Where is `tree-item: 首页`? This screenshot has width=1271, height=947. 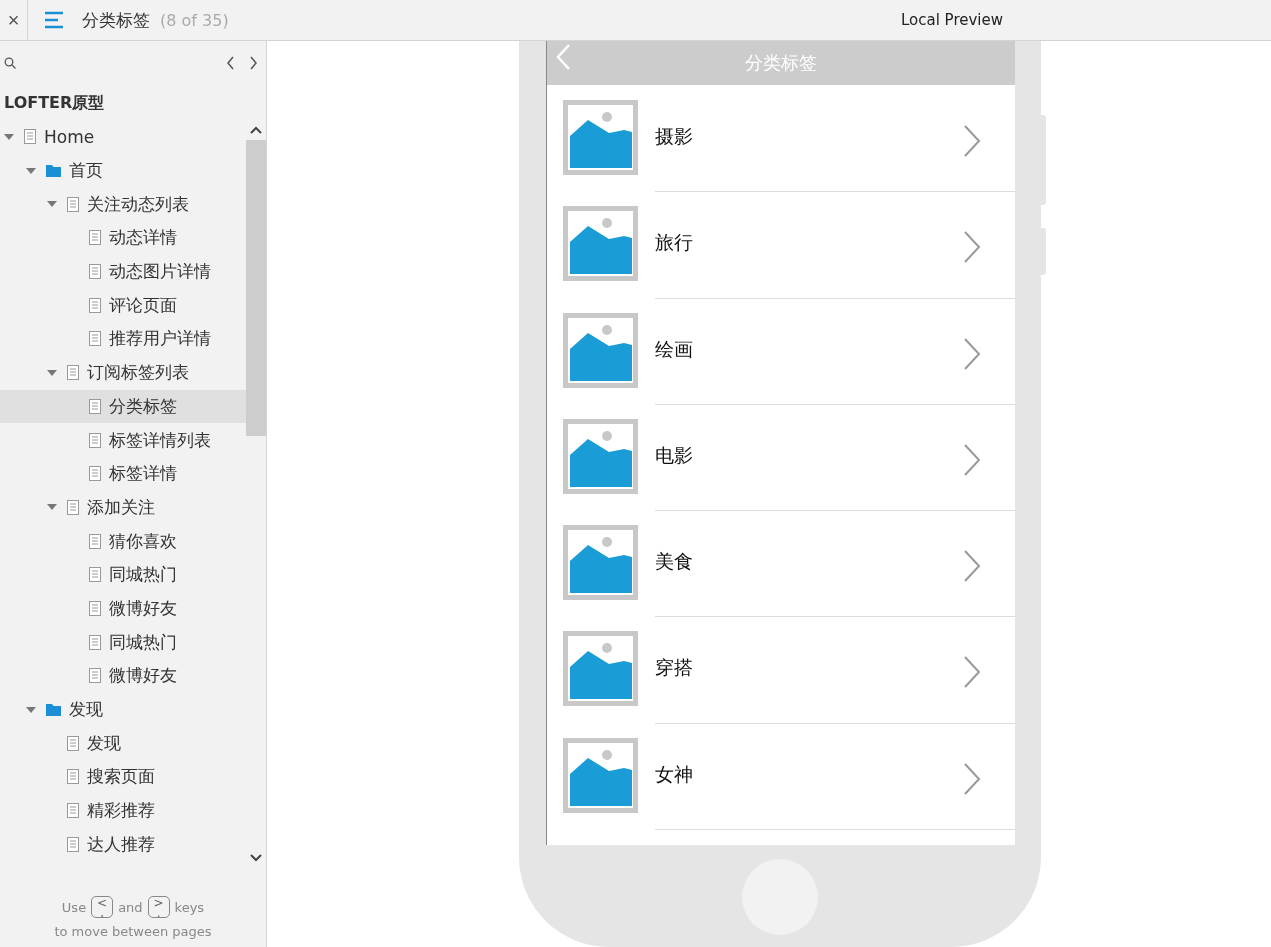
tree-item: 首页 is located at coordinates (123, 170).